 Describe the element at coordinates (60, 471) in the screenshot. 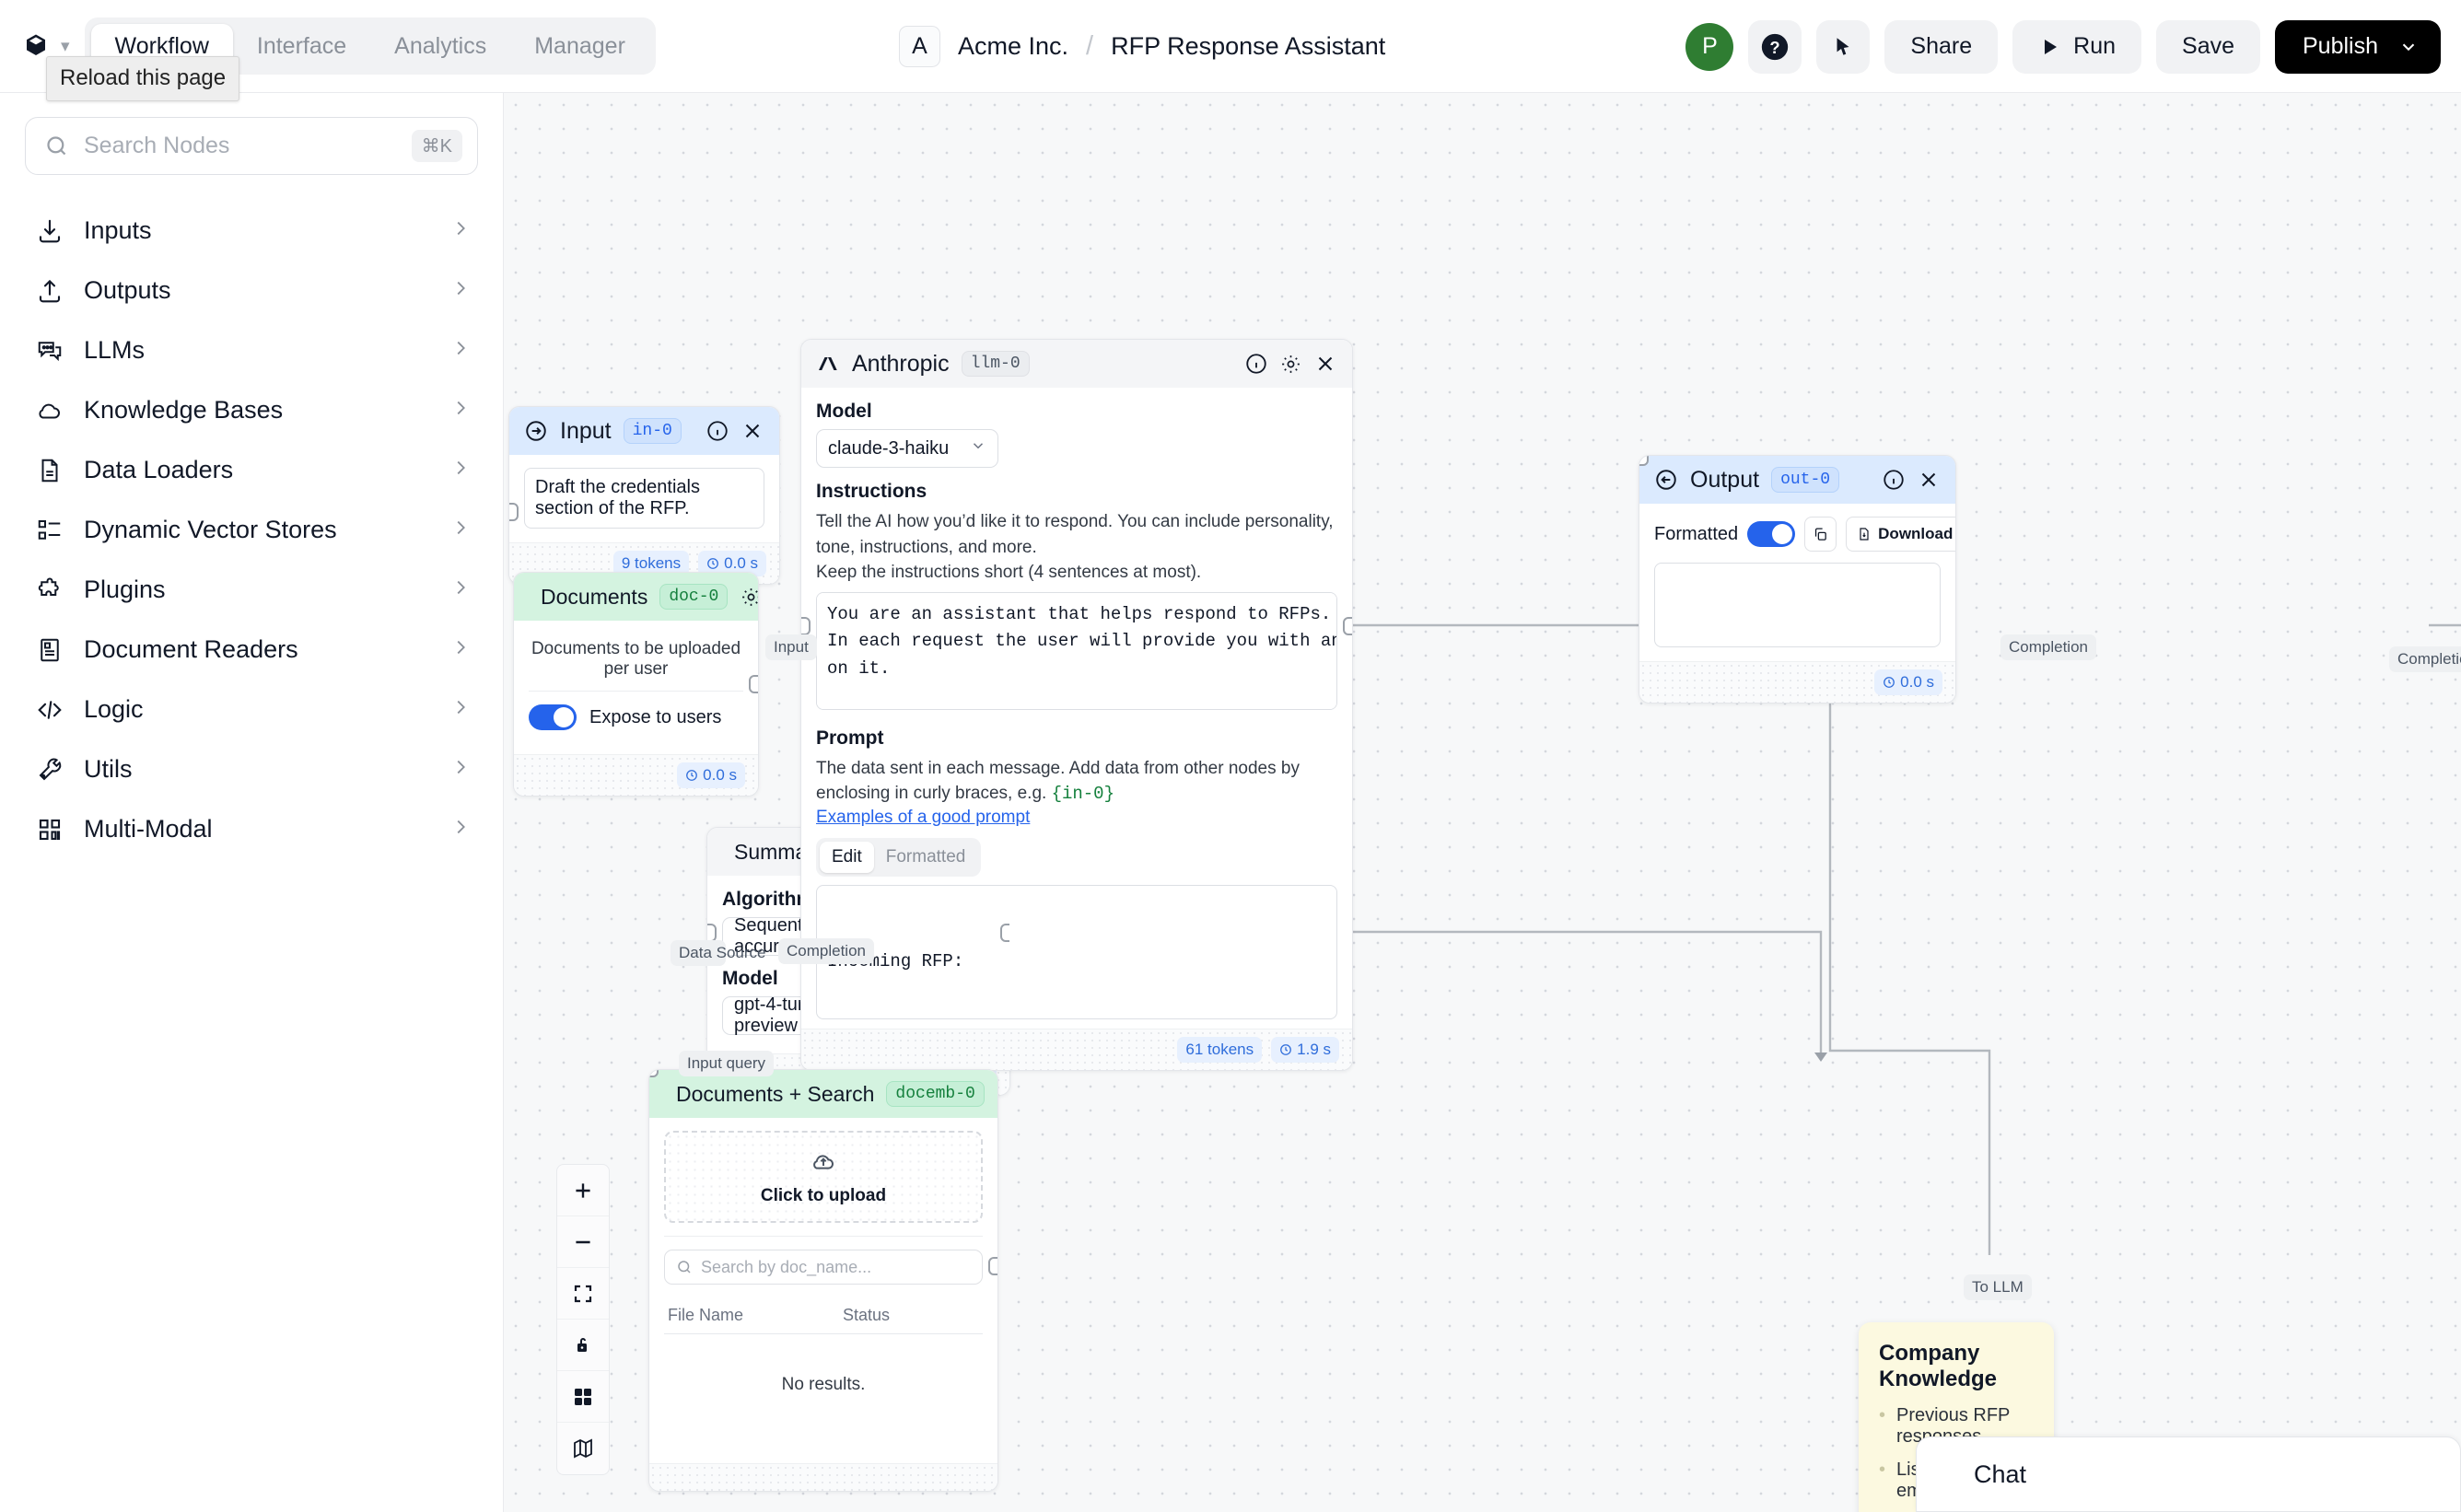

I see `document-icon` at that location.